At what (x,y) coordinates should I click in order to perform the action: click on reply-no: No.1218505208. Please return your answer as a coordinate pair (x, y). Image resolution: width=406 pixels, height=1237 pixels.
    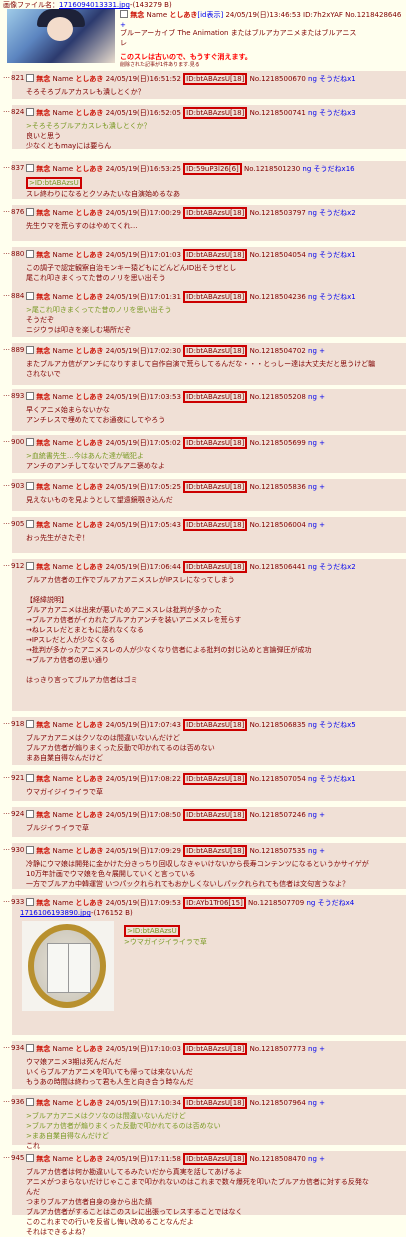
    Looking at the image, I should click on (278, 397).